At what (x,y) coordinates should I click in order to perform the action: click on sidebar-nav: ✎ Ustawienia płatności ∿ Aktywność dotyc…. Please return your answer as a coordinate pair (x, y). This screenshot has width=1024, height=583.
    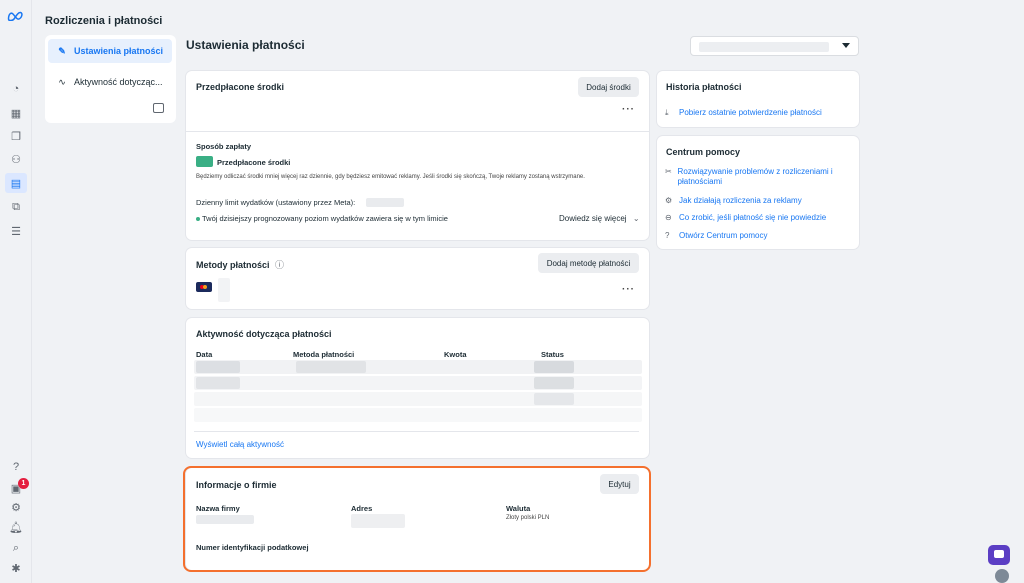
    Looking at the image, I should click on (110, 79).